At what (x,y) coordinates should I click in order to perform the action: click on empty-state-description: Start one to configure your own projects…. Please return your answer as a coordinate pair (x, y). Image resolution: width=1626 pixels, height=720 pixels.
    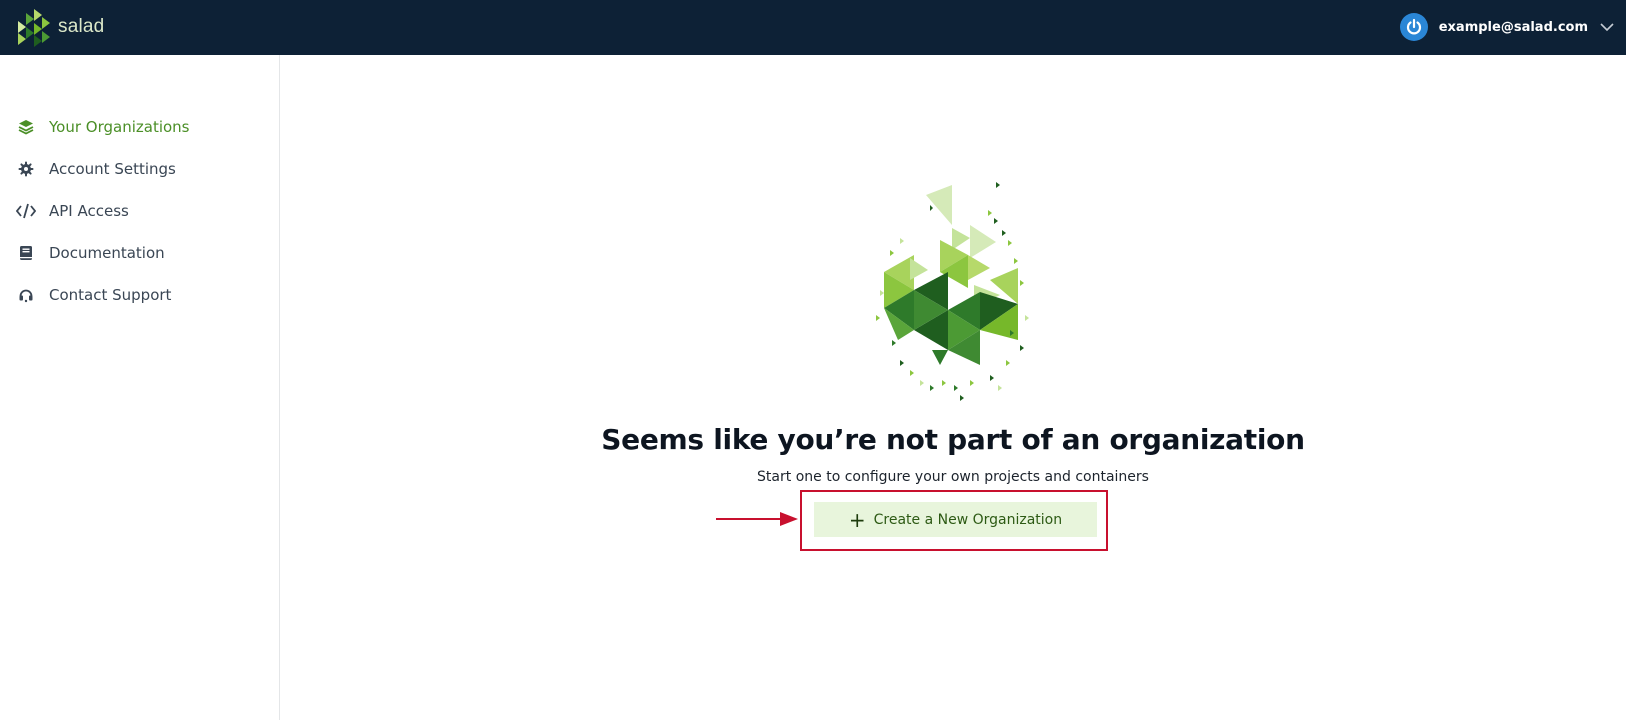
    Looking at the image, I should click on (953, 477).